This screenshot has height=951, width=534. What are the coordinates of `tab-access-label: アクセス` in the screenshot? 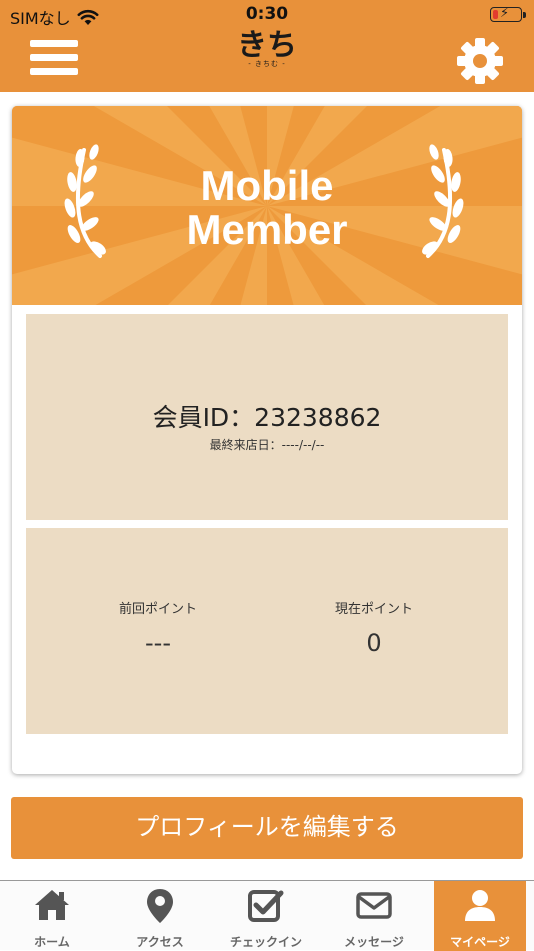 It's located at (160, 942).